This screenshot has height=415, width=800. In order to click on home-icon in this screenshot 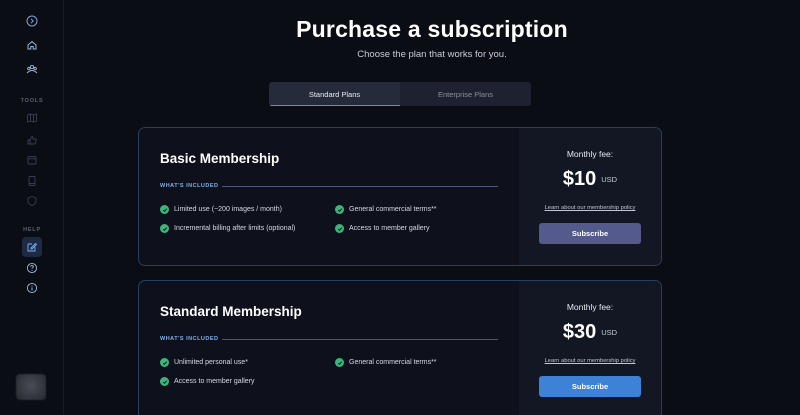, I will do `click(32, 45)`.